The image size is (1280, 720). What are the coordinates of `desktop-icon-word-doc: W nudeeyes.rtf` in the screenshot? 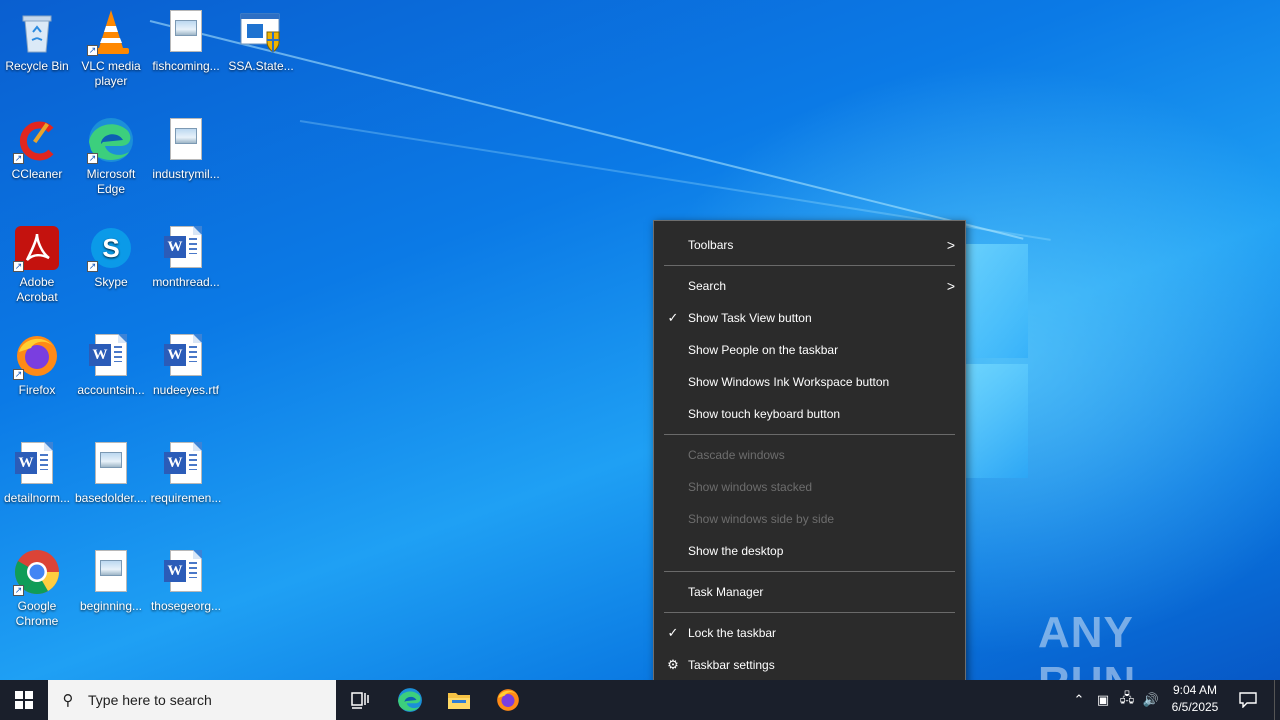 It's located at (186, 374).